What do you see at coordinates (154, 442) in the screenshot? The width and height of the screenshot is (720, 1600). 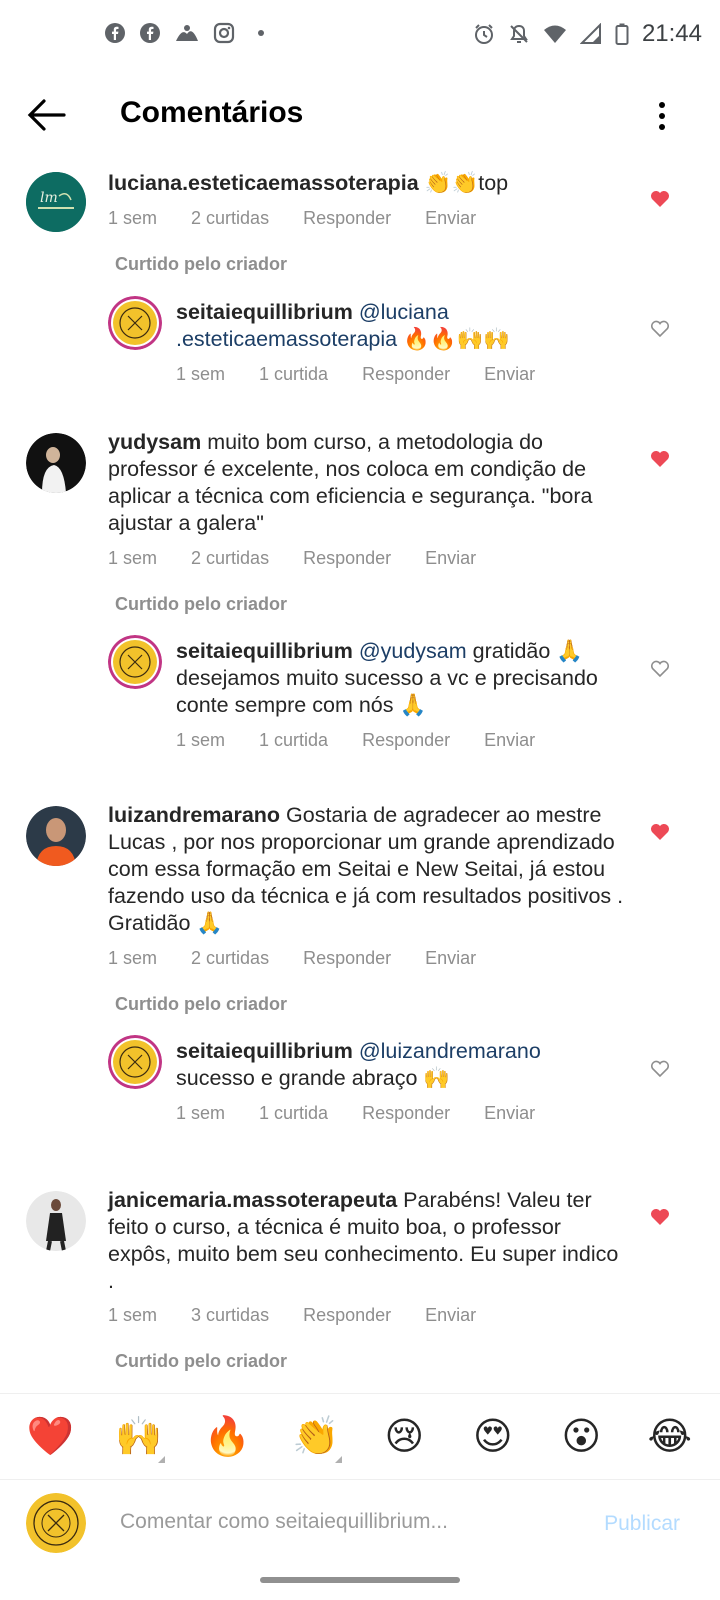 I see `username: yudysam` at bounding box center [154, 442].